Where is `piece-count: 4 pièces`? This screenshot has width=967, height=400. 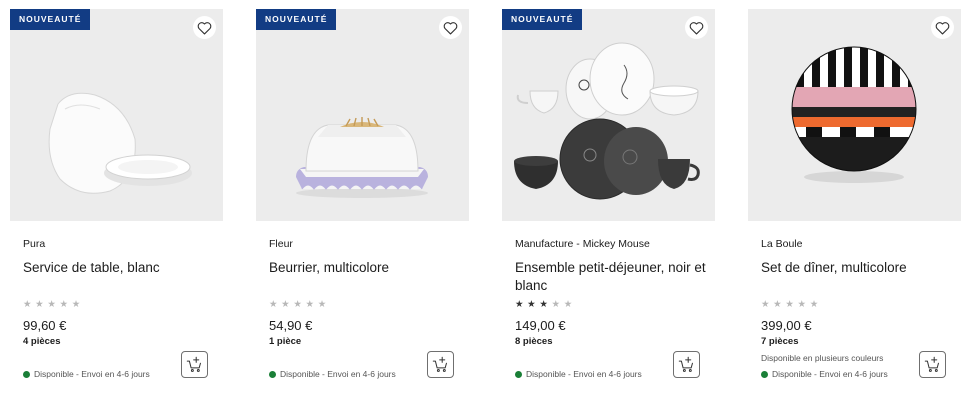
piece-count: 4 pièces is located at coordinates (42, 341).